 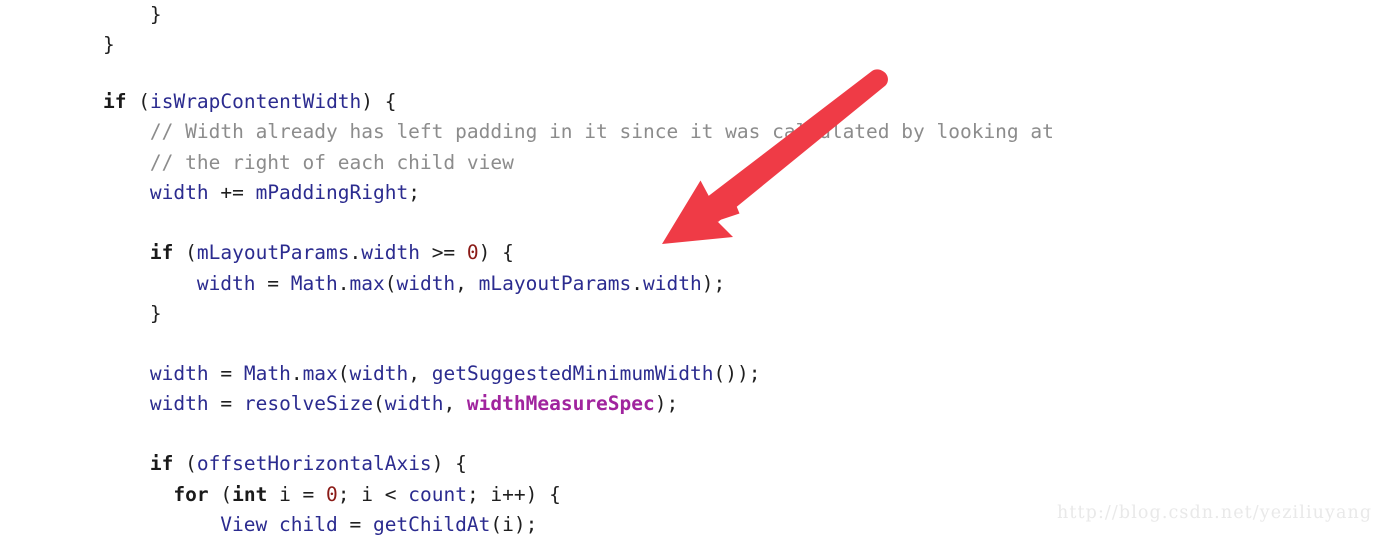 What do you see at coordinates (514, 524) in the screenshot?
I see `code-token-punc: (i);` at bounding box center [514, 524].